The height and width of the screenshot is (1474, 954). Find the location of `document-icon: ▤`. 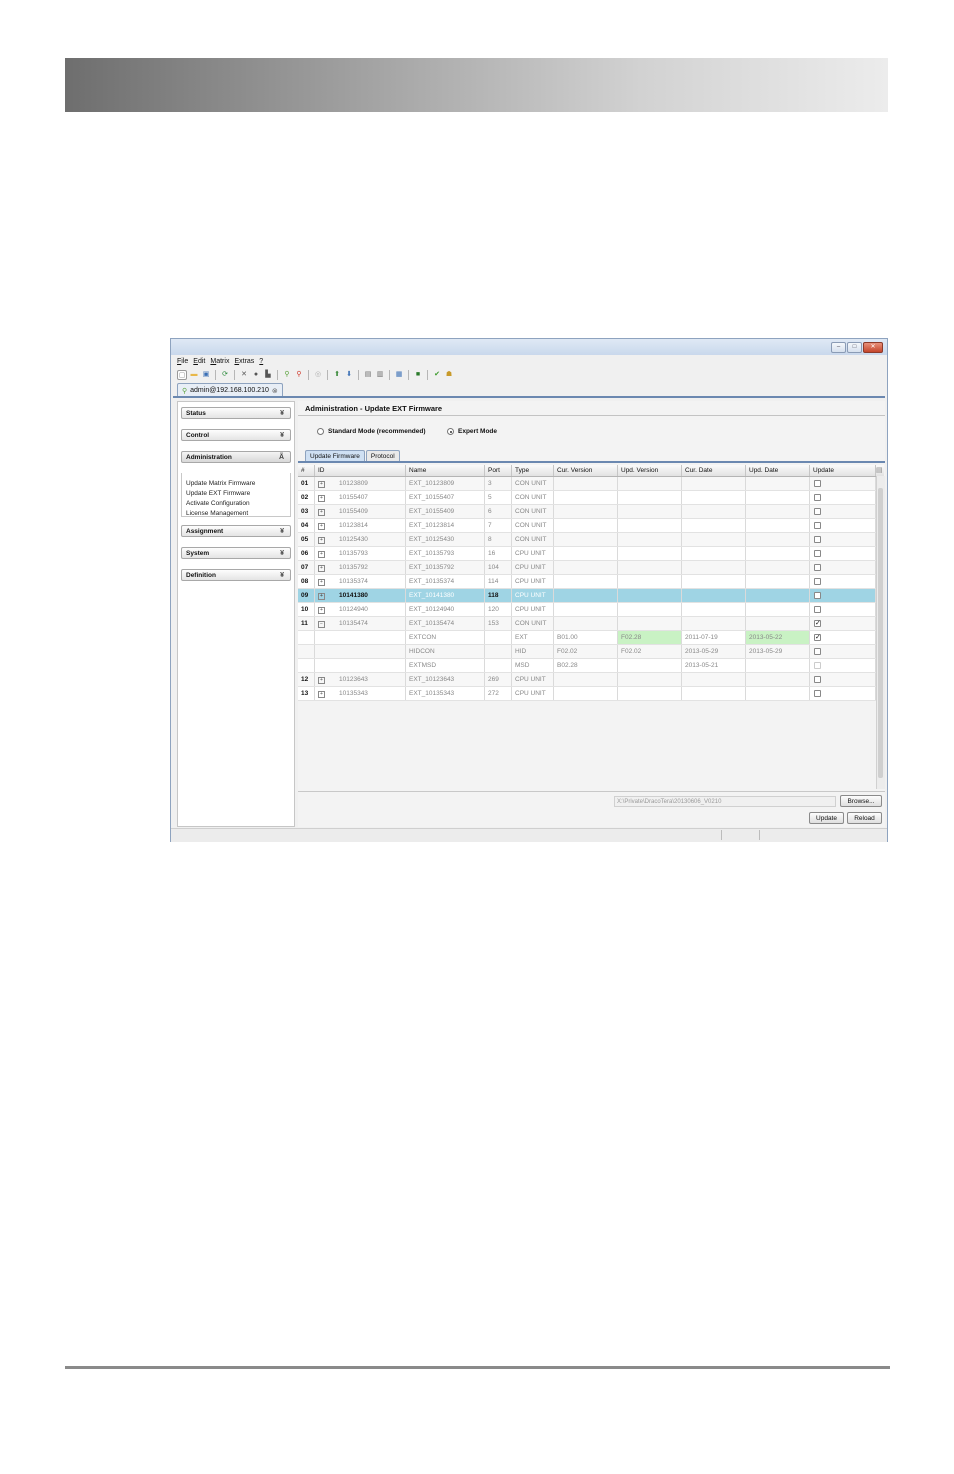

document-icon: ▤ is located at coordinates (368, 375).